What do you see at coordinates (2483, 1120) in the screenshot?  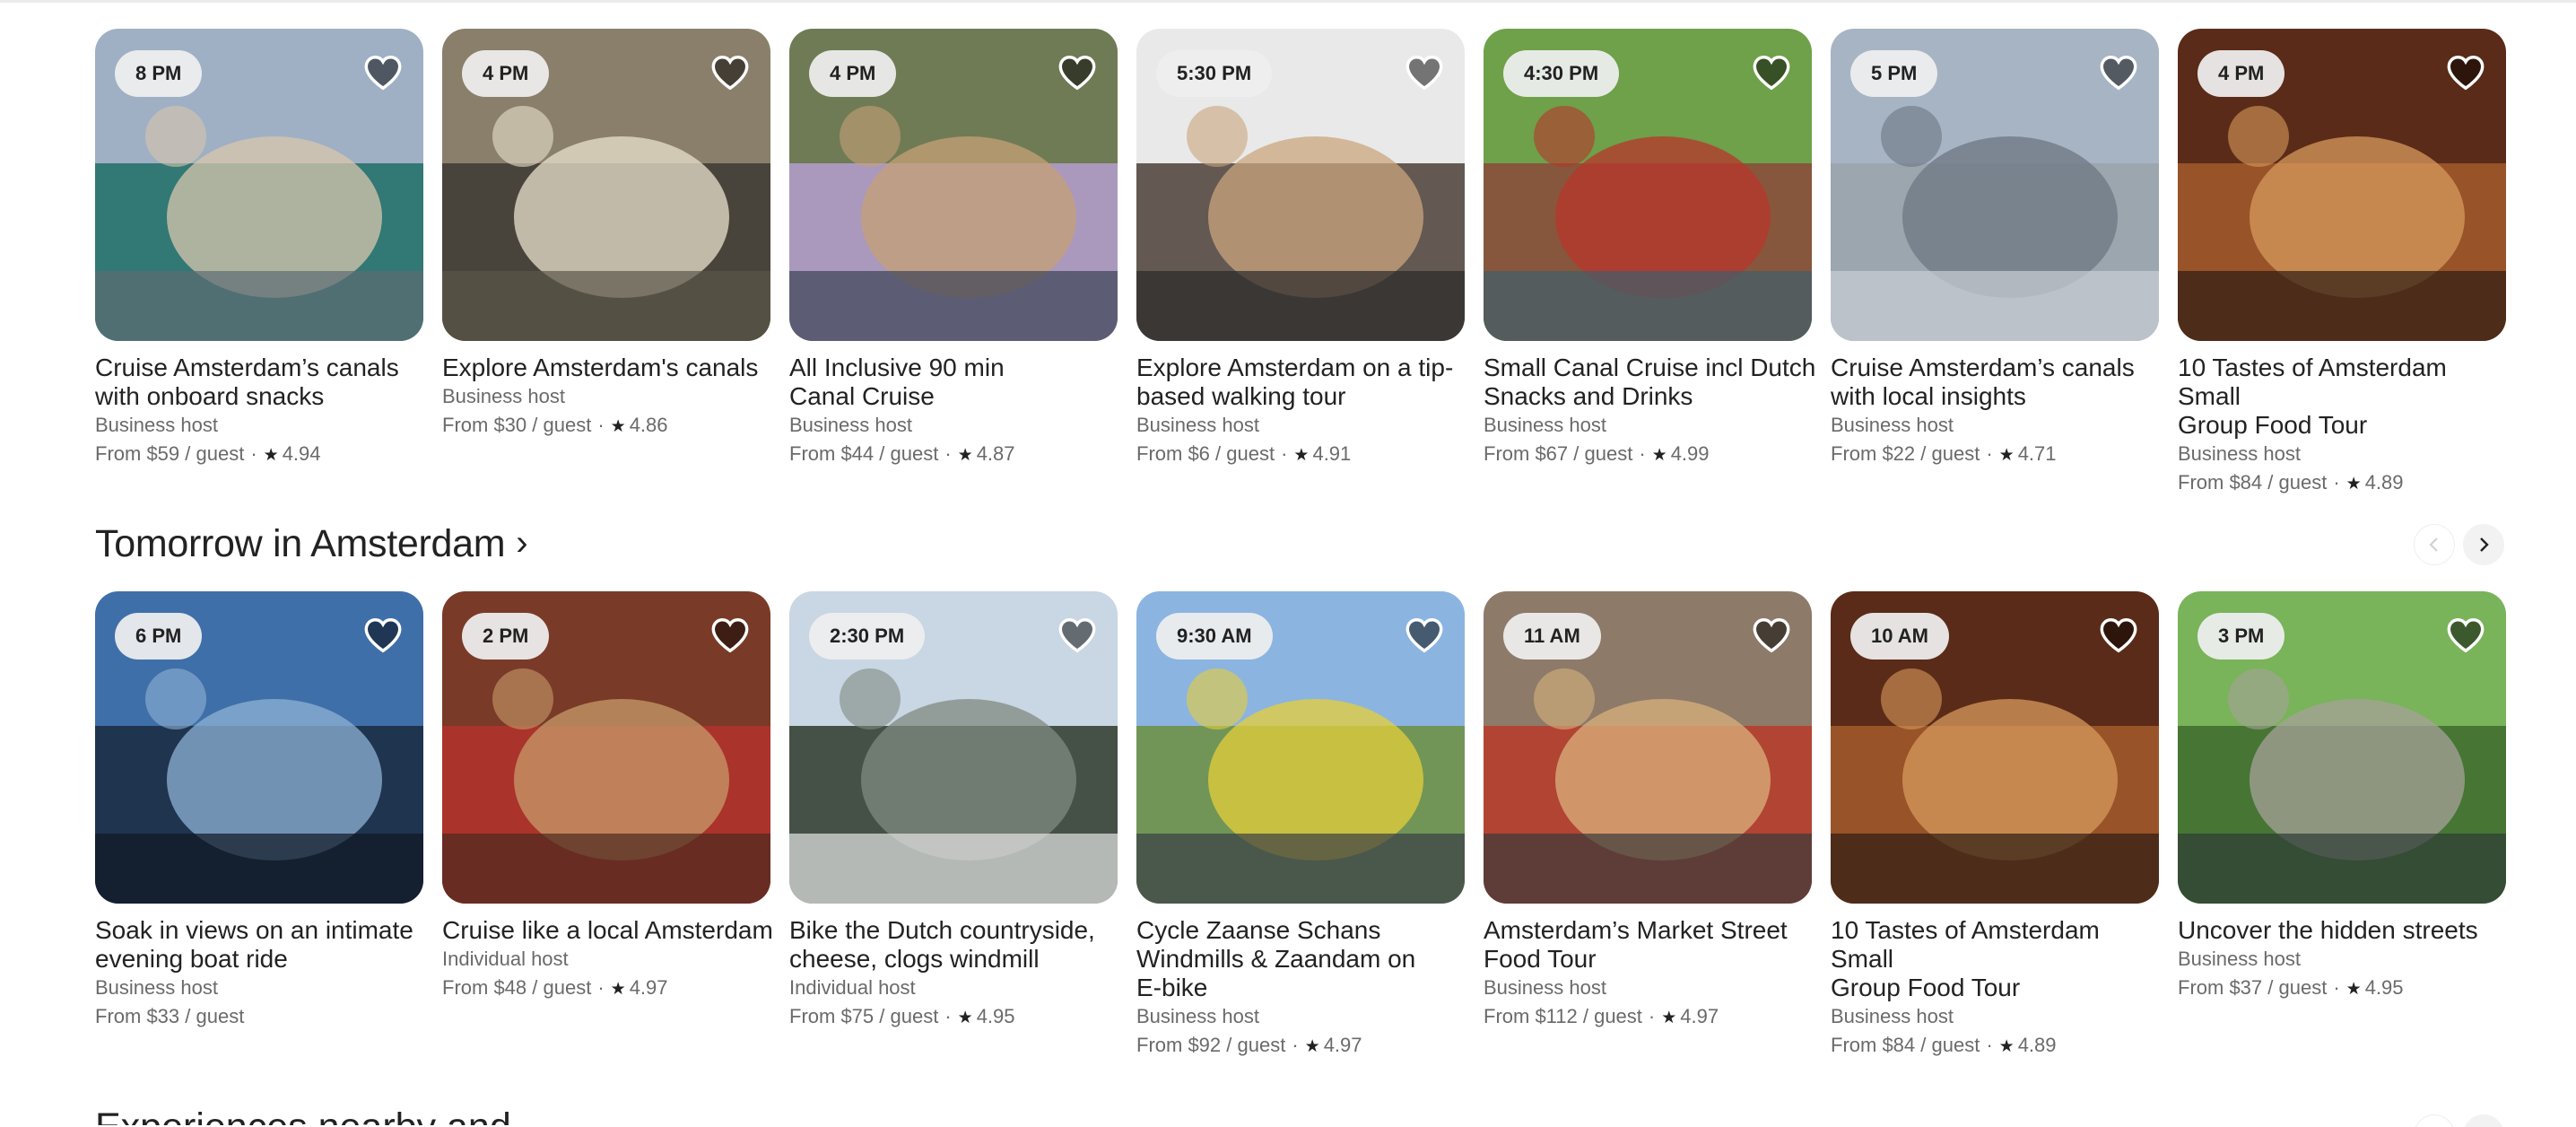 I see `next-section-scroll-right-button` at bounding box center [2483, 1120].